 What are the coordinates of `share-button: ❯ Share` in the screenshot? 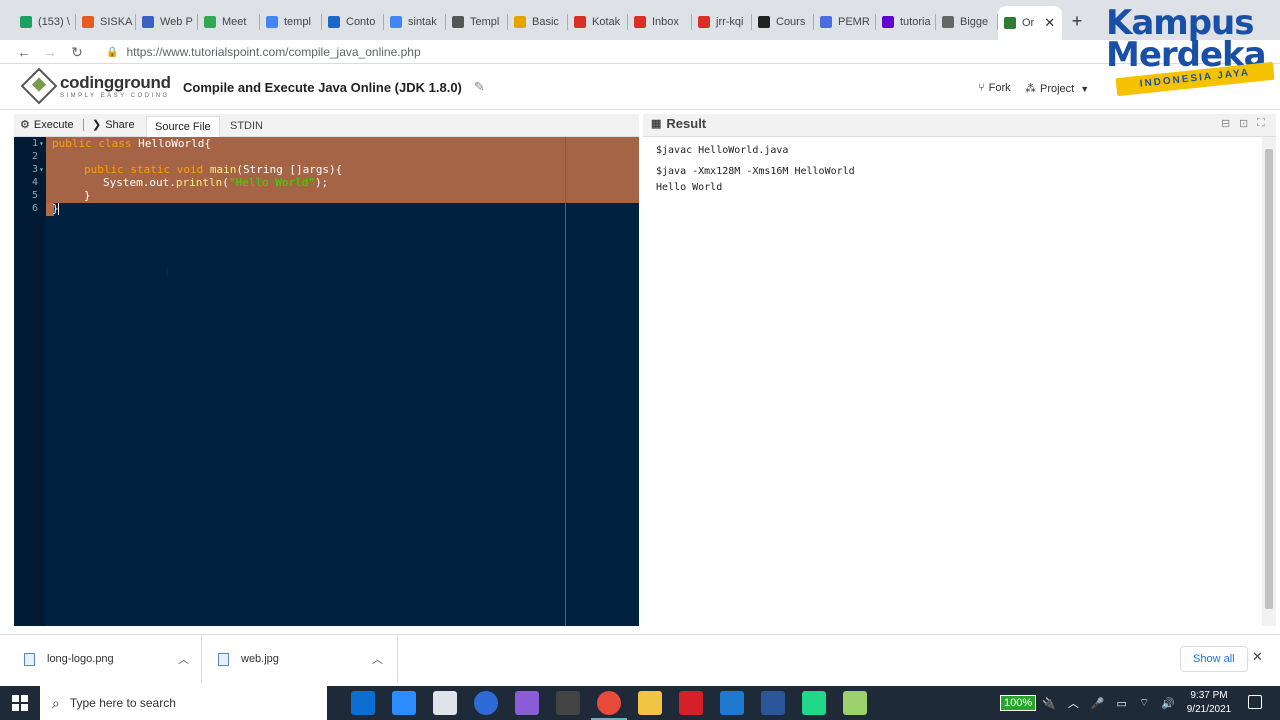 It's located at (113, 125).